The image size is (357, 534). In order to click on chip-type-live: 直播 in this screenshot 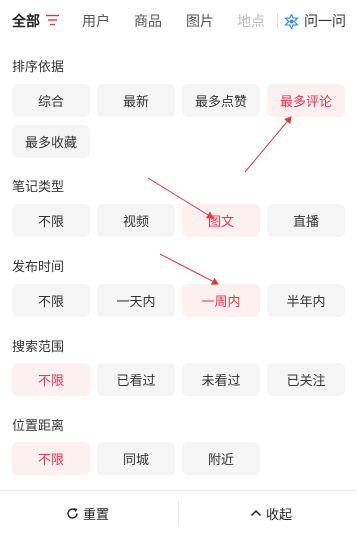, I will do `click(306, 220)`.